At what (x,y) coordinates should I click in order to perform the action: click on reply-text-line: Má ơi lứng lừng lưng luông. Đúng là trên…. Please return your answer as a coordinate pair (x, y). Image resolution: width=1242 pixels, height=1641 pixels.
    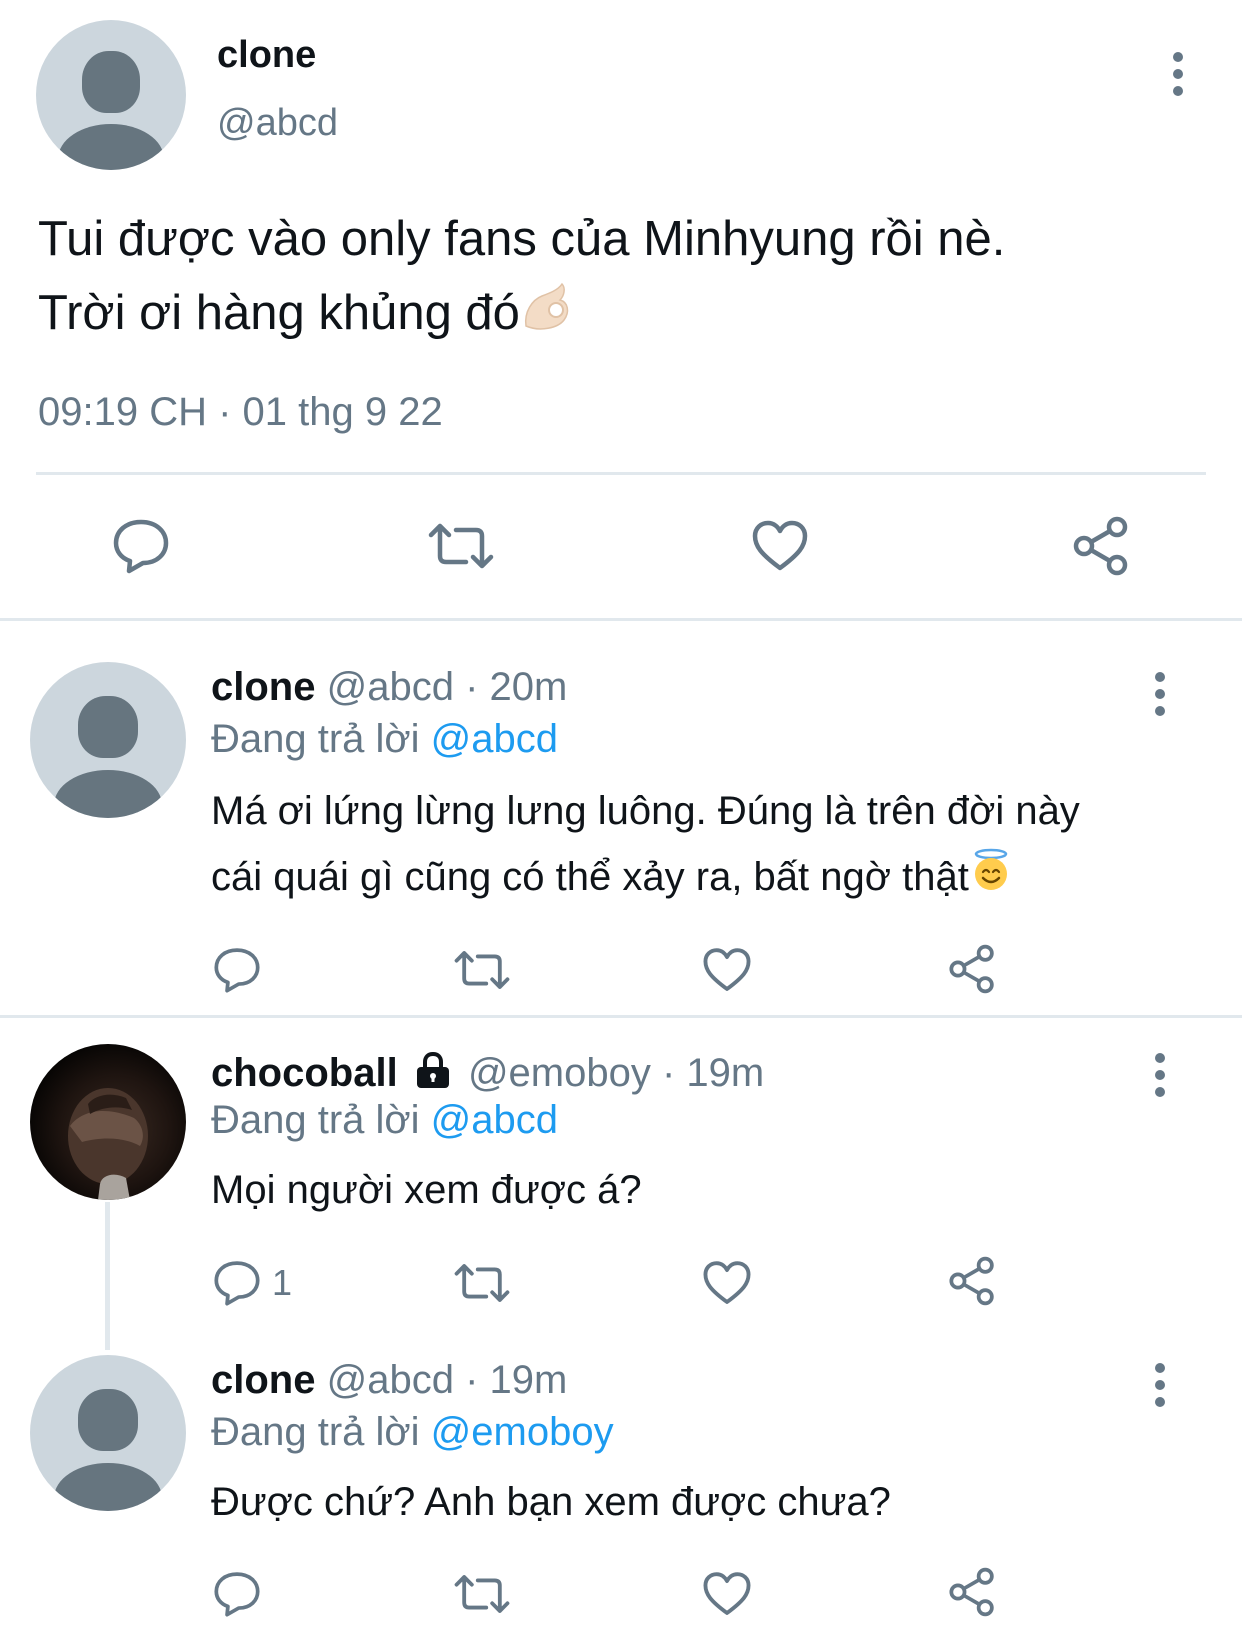
    Looking at the image, I should click on (645, 811).